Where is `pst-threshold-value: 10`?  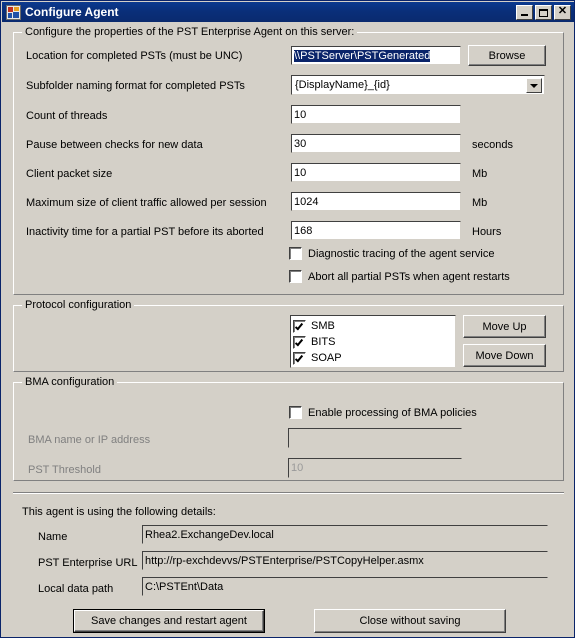
pst-threshold-value: 10 is located at coordinates (297, 468).